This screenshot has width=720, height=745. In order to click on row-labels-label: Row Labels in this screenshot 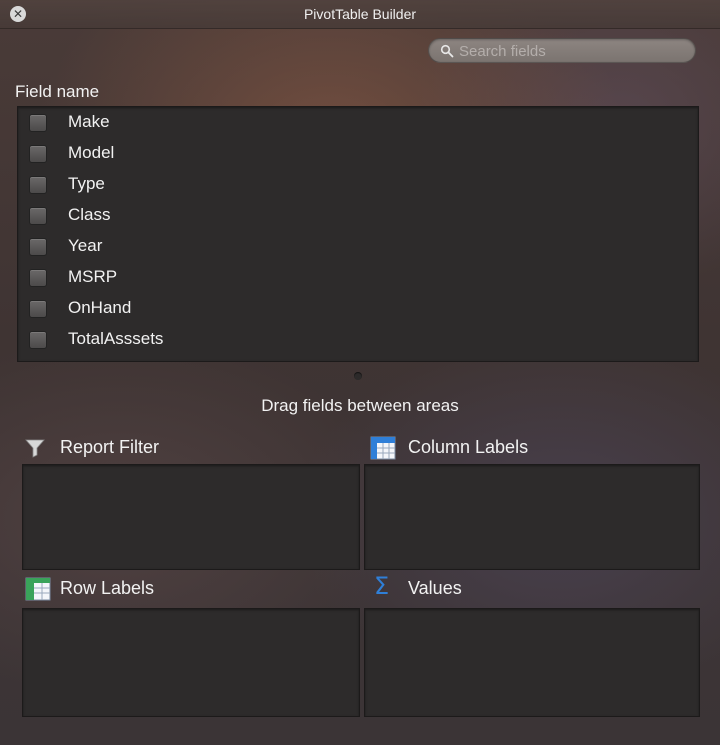, I will do `click(107, 588)`.